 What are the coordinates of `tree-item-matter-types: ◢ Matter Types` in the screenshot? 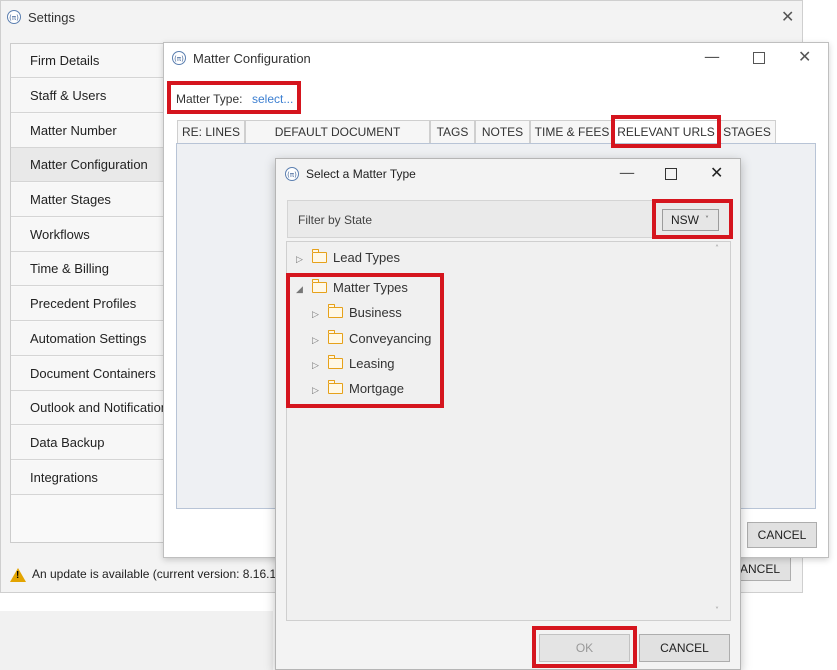 It's located at (352, 288).